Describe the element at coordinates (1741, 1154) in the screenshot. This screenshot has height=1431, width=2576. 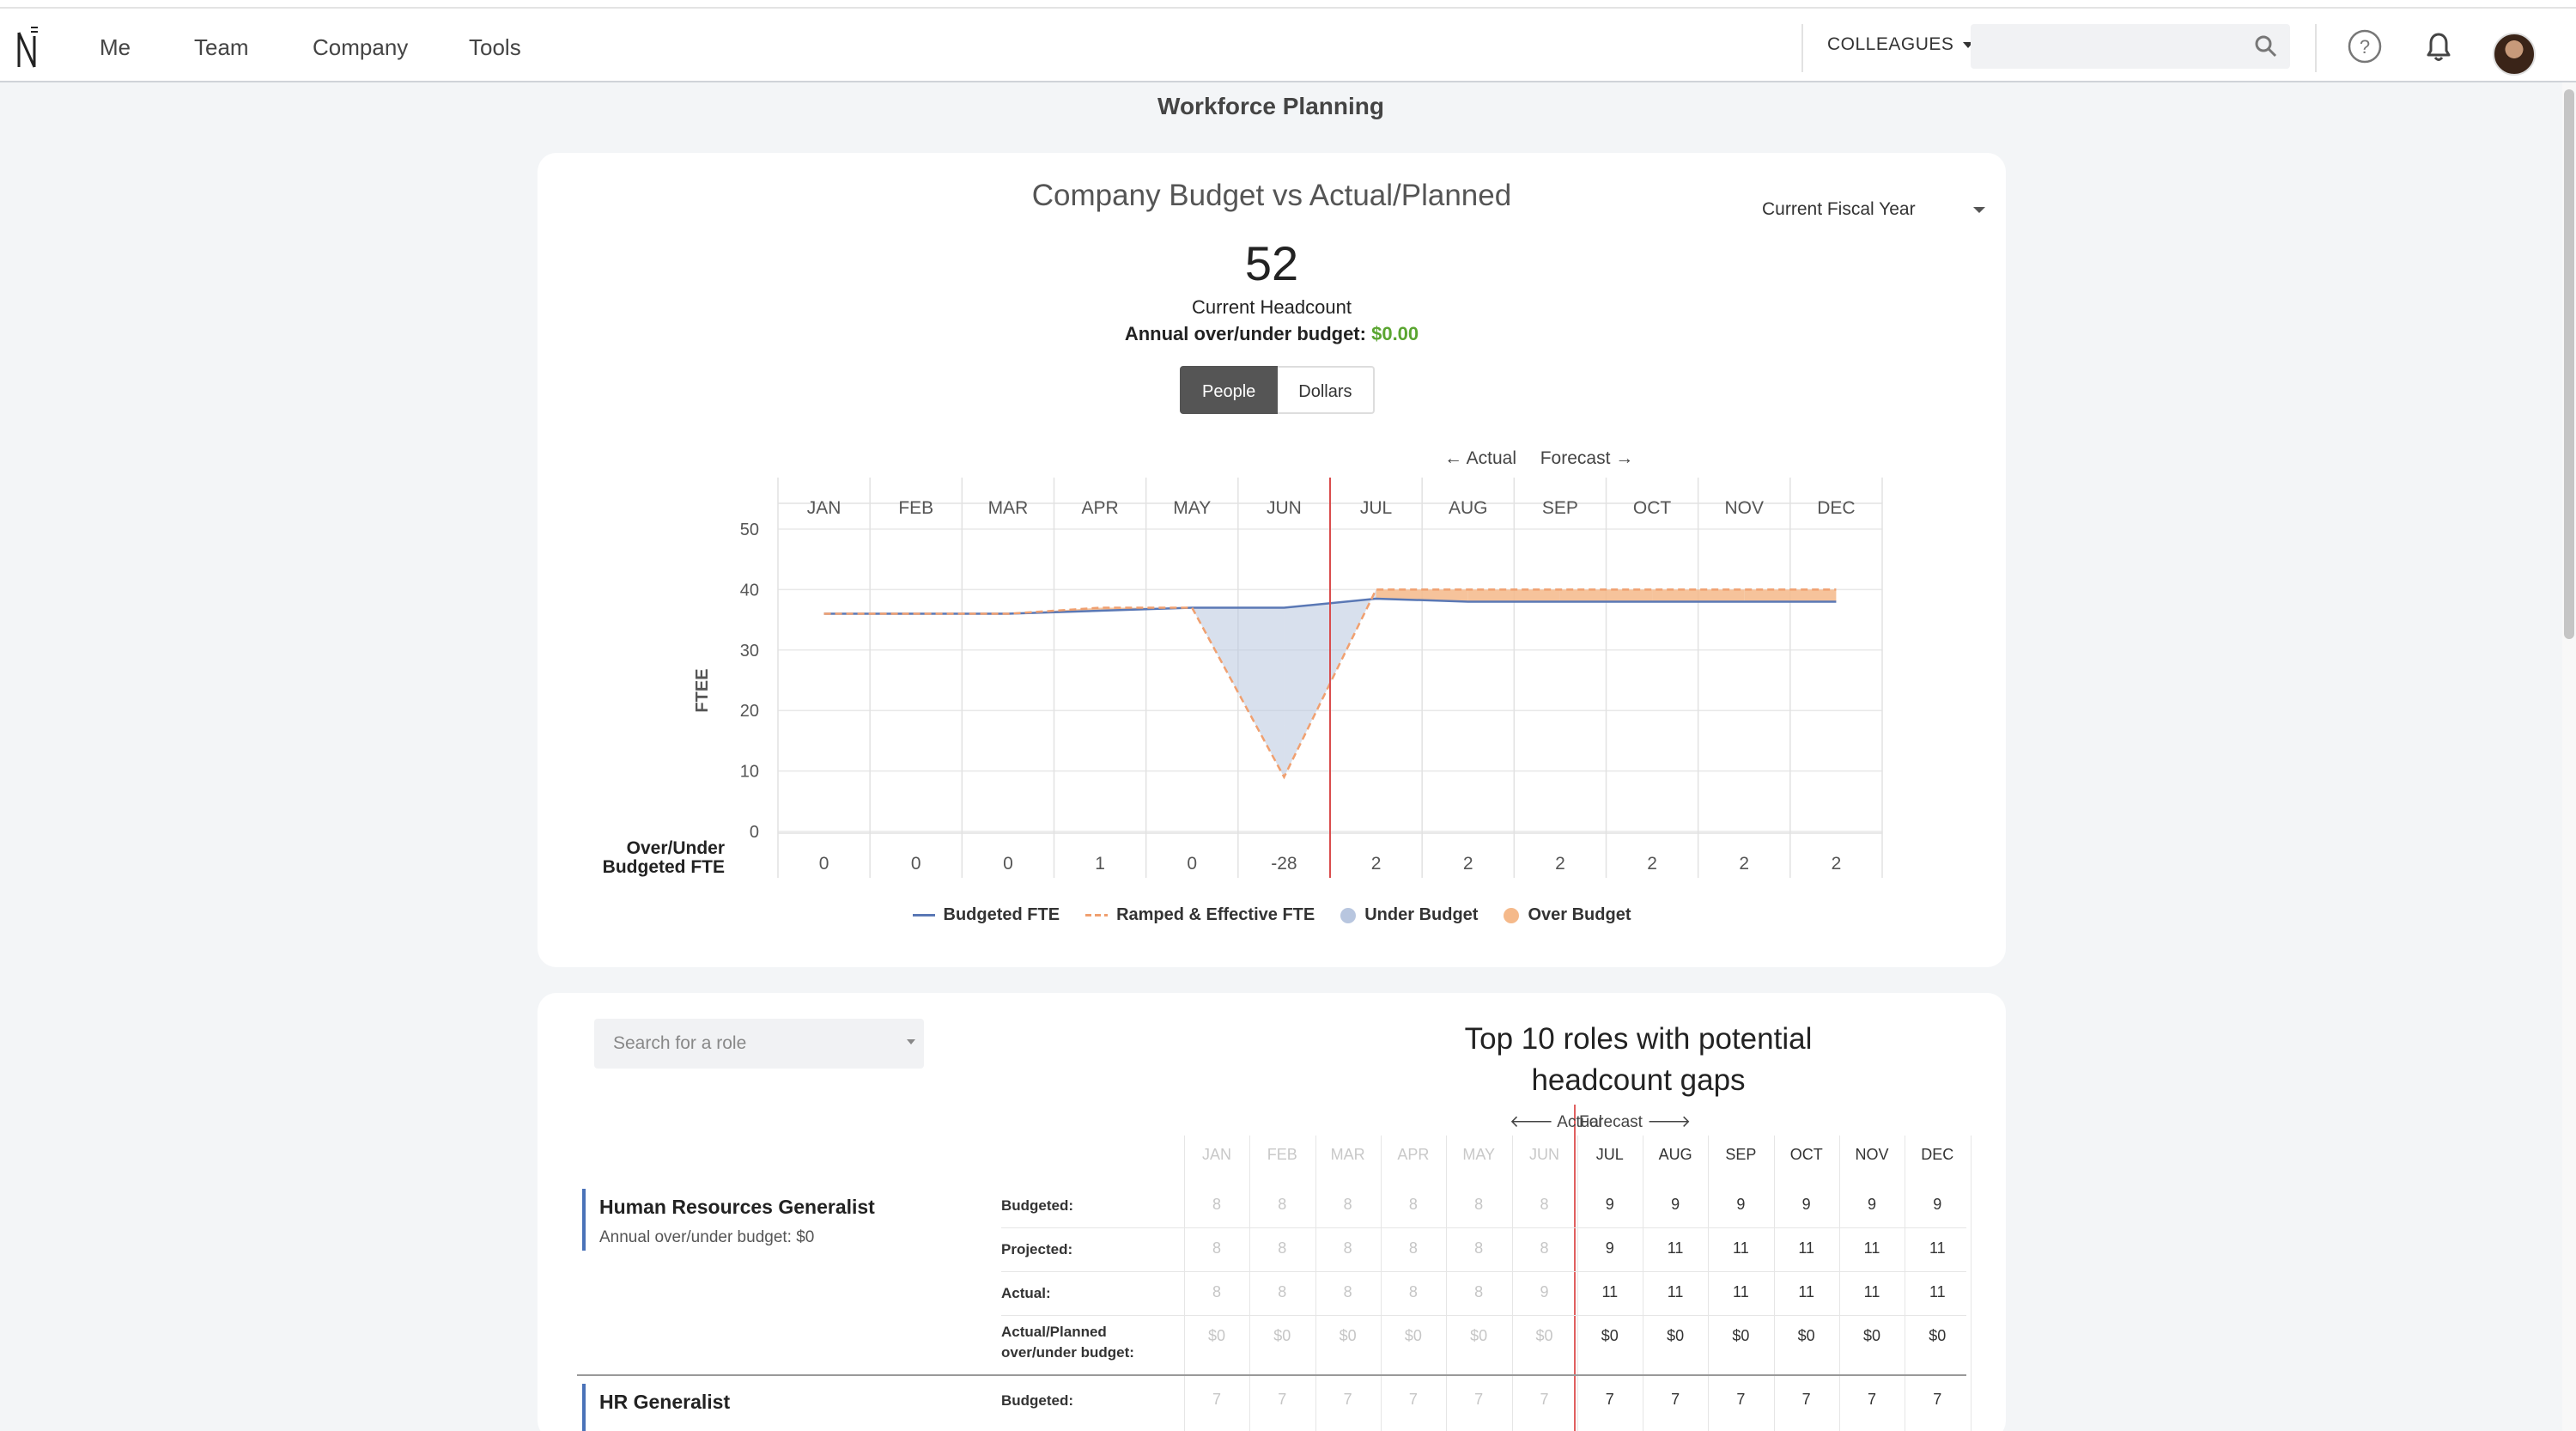
I see `month-header: SEP` at that location.